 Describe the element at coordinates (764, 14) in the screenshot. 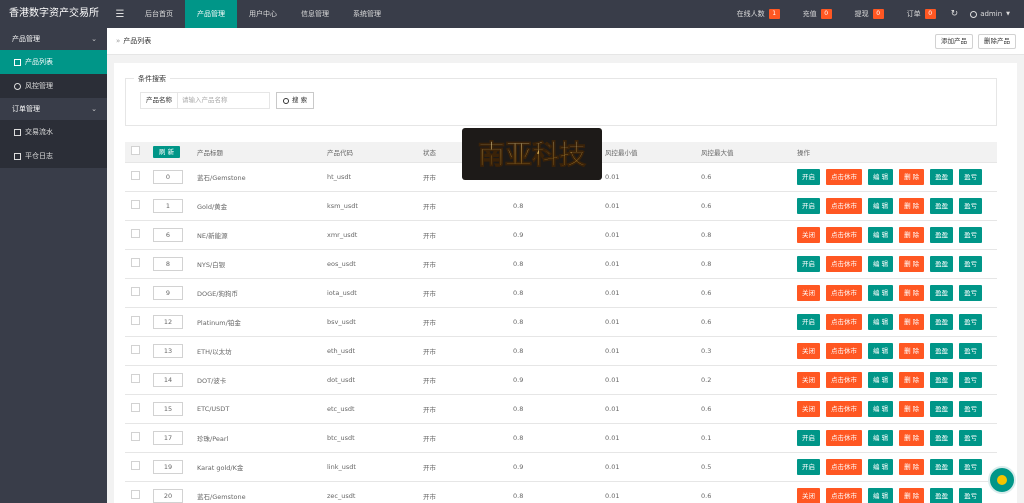

I see `online-users: 在线人数 1` at that location.